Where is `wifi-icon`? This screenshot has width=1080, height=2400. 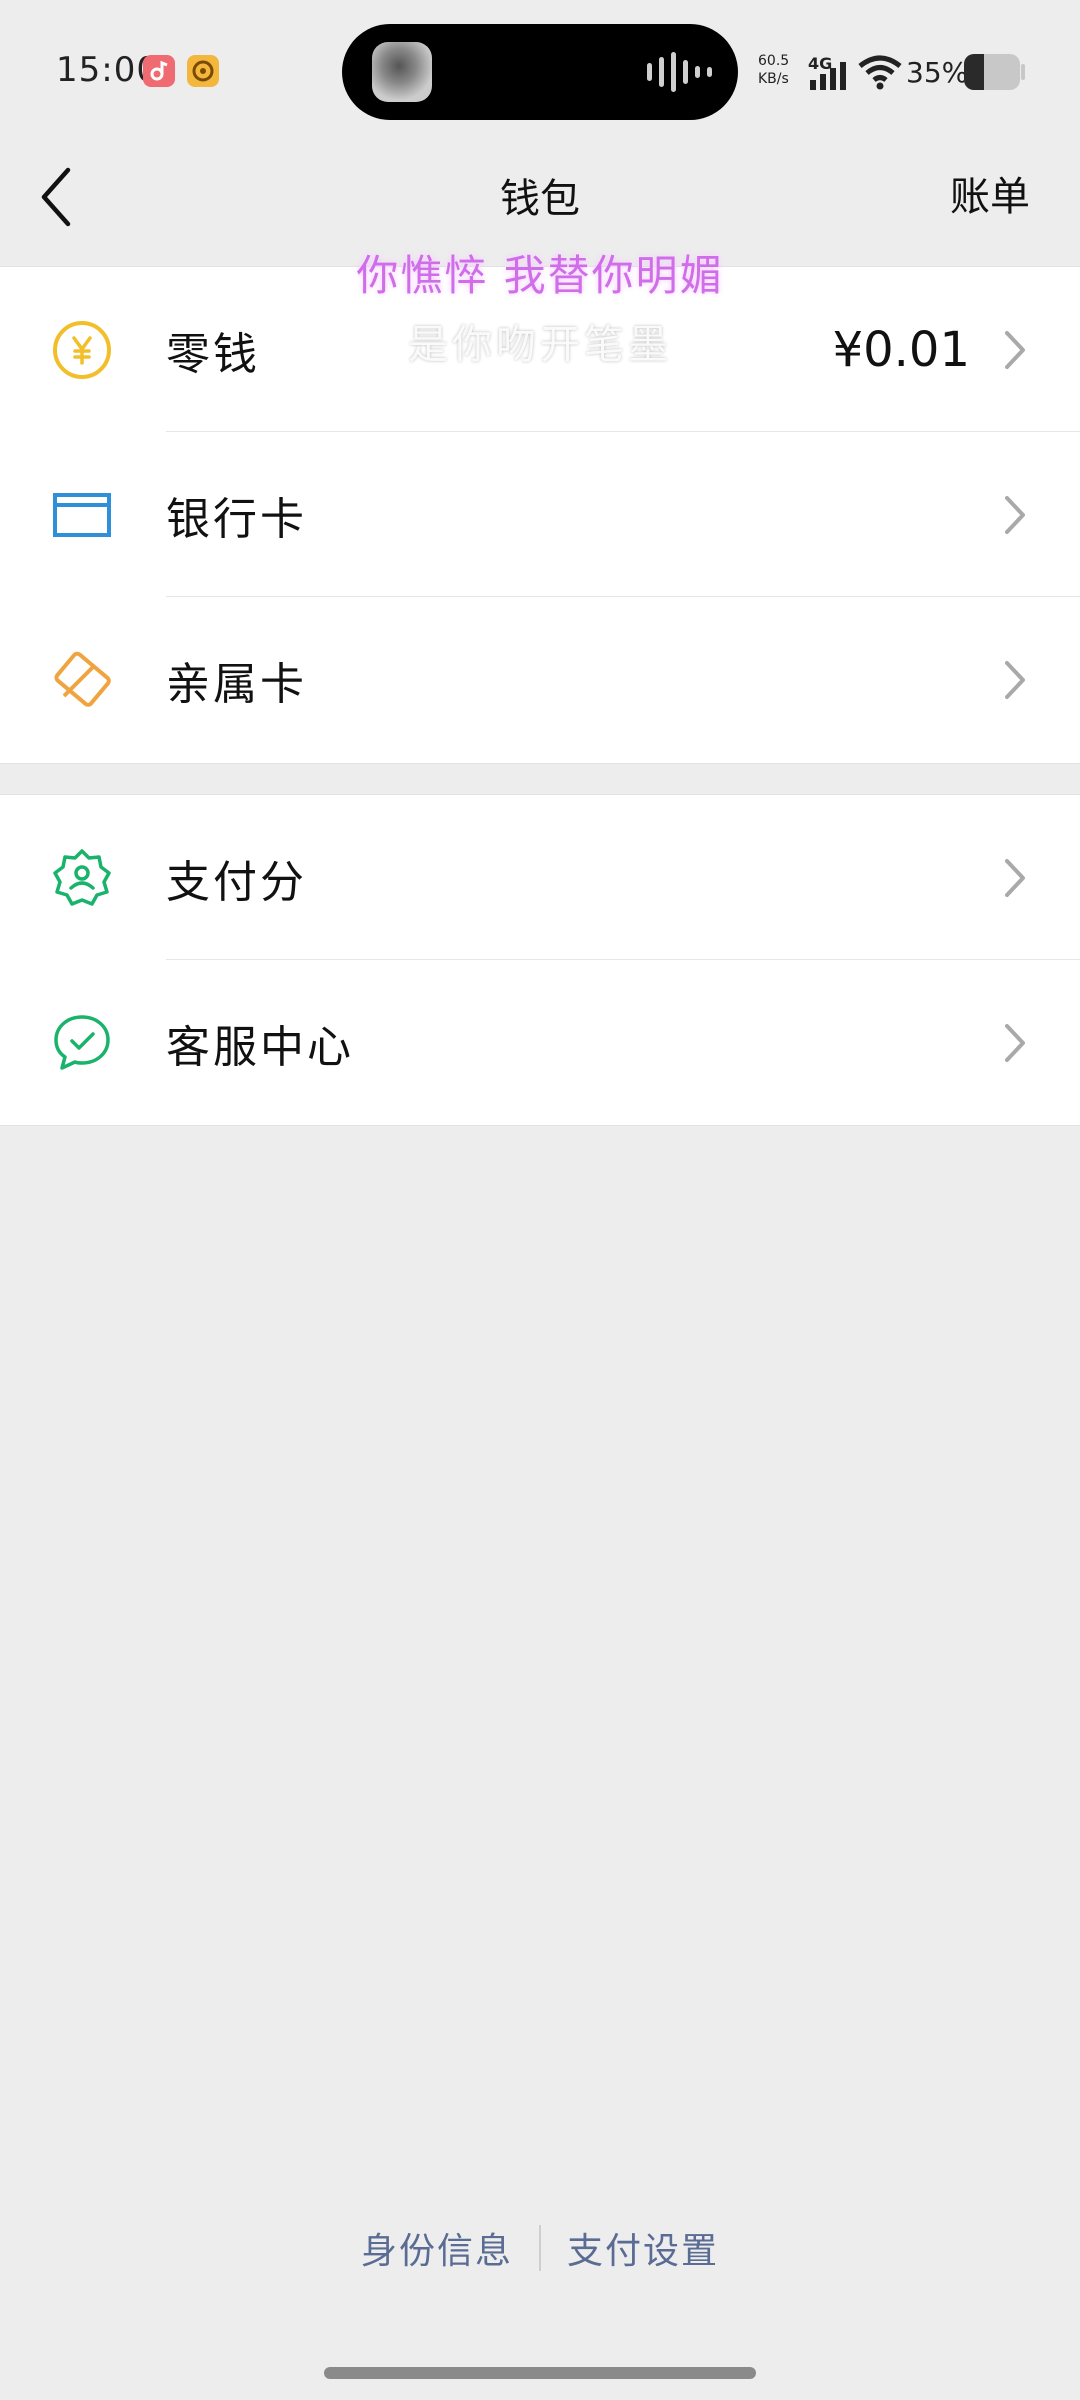
wifi-icon is located at coordinates (880, 72).